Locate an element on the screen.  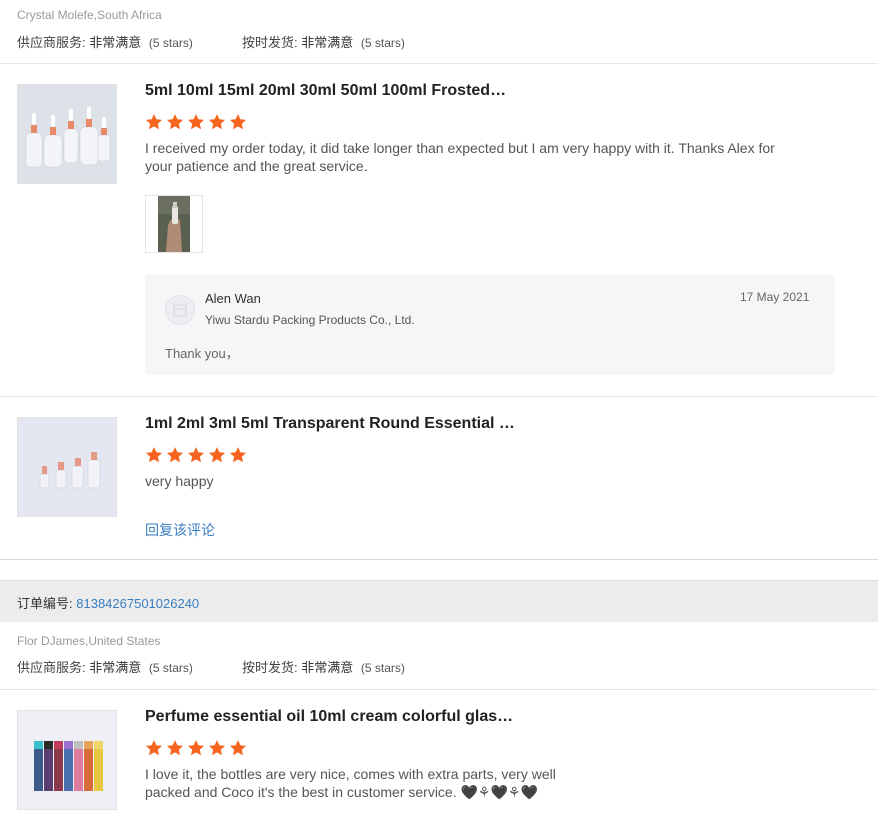
order-number-row: 订单编号: 81384267501026240 is located at coordinates (108, 602).